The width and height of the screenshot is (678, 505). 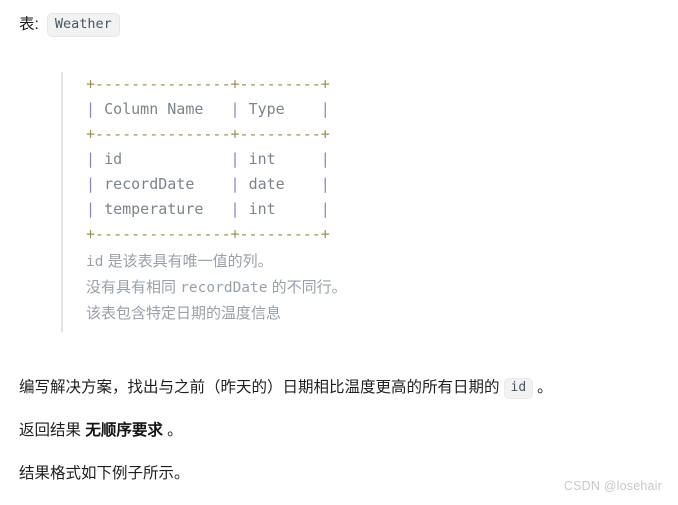 What do you see at coordinates (149, 184) in the screenshot?
I see `ascii-row-1-column-name: recordDate` at bounding box center [149, 184].